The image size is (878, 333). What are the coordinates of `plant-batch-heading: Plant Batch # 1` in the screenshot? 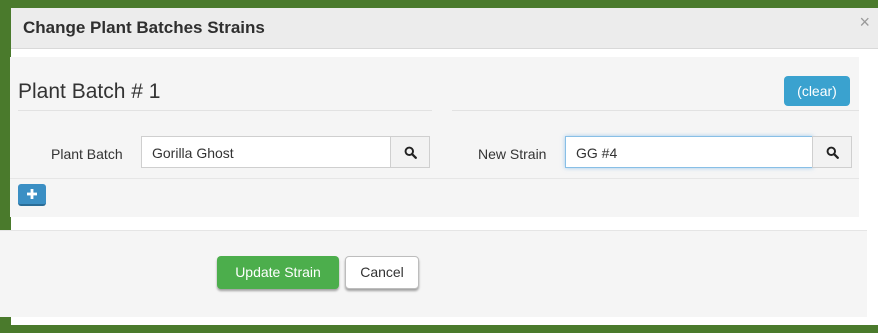 It's located at (89, 91).